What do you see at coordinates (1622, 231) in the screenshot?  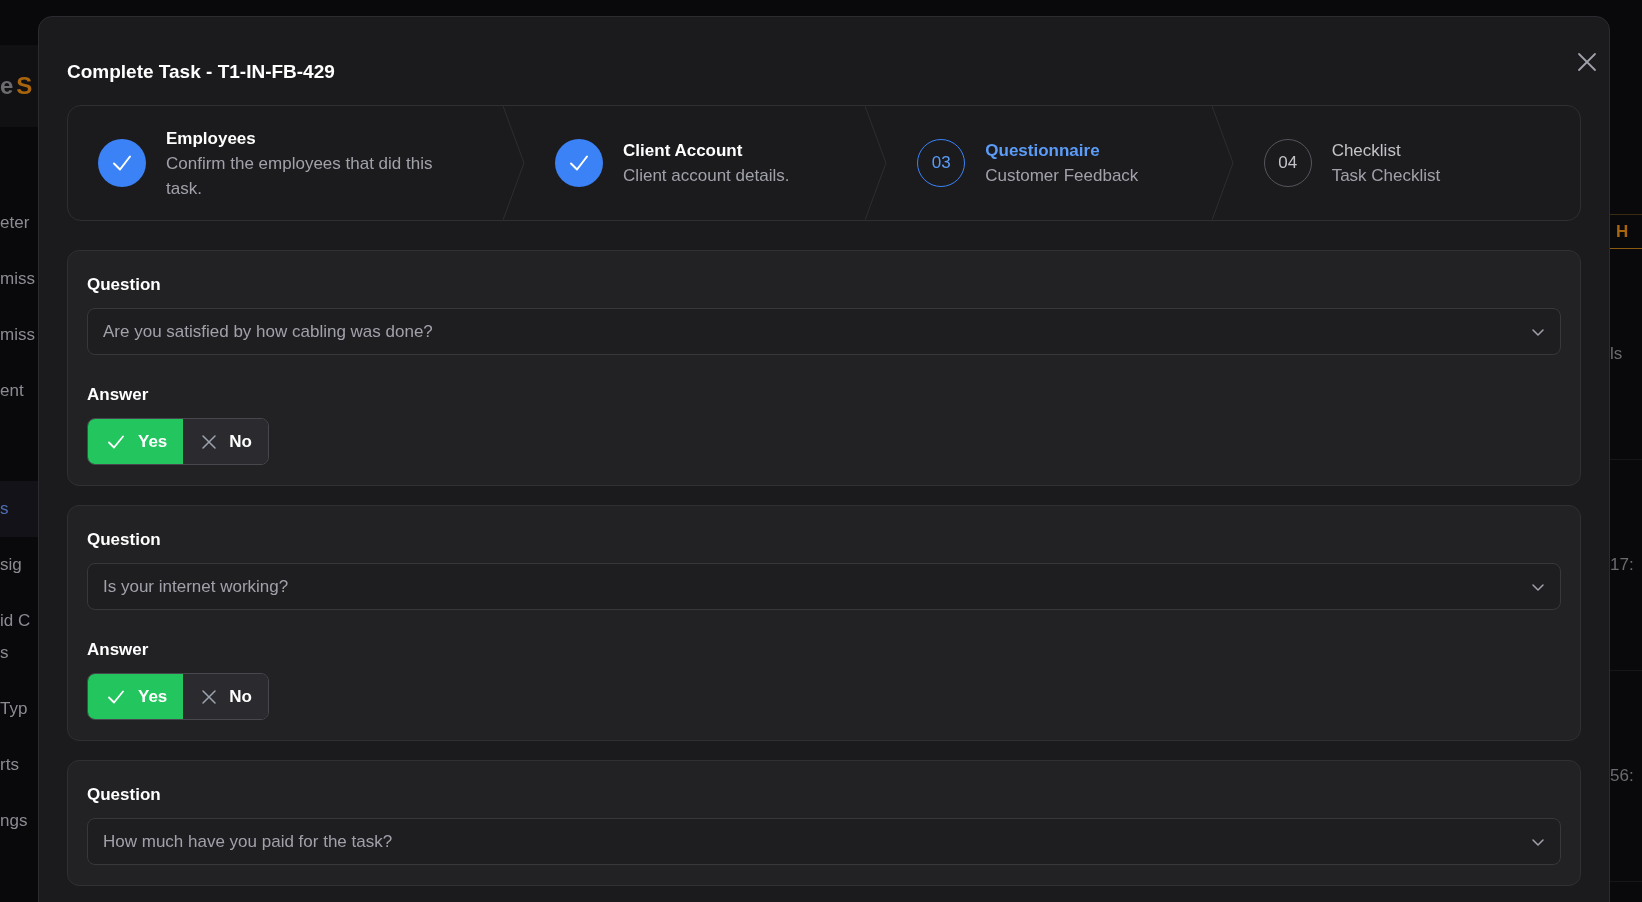 I see `tab: H` at bounding box center [1622, 231].